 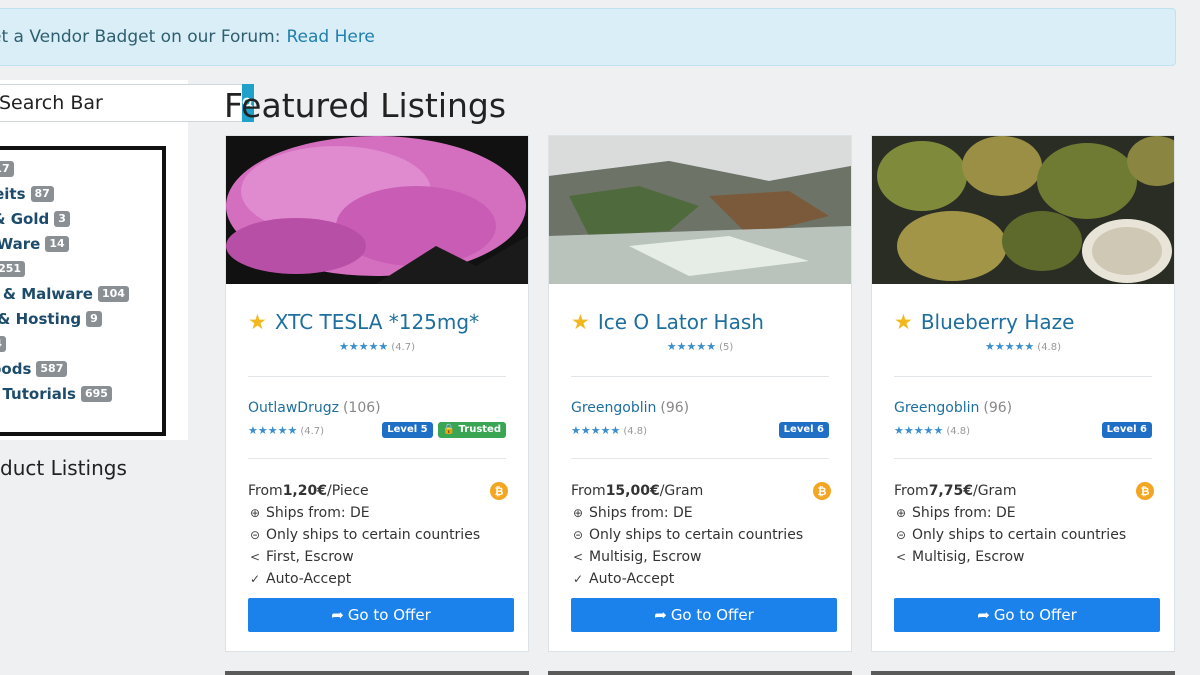 What do you see at coordinates (38, 393) in the screenshot?
I see `category-label: s & Tutorials` at bounding box center [38, 393].